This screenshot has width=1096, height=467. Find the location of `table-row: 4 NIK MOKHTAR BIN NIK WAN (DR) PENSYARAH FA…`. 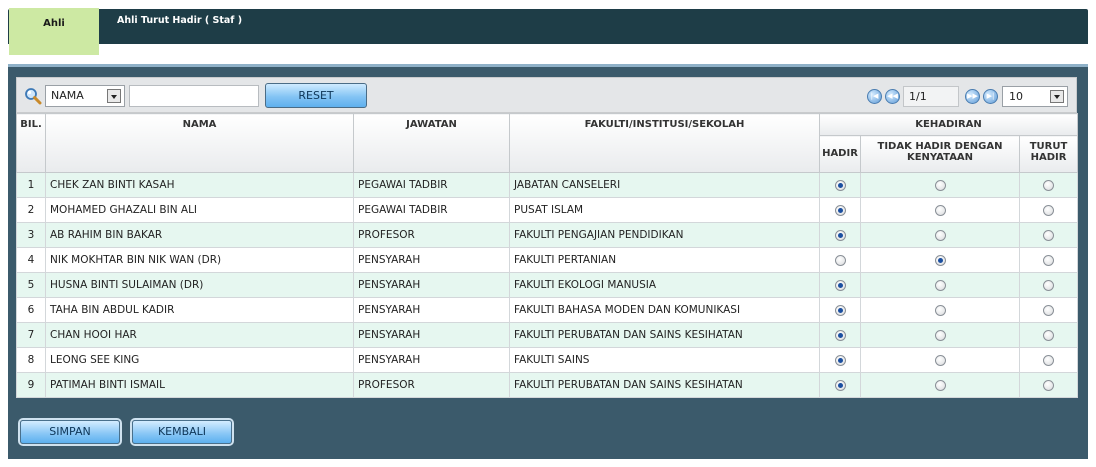

table-row: 4 NIK MOKHTAR BIN NIK WAN (DR) PENSYARAH FA… is located at coordinates (547, 260).